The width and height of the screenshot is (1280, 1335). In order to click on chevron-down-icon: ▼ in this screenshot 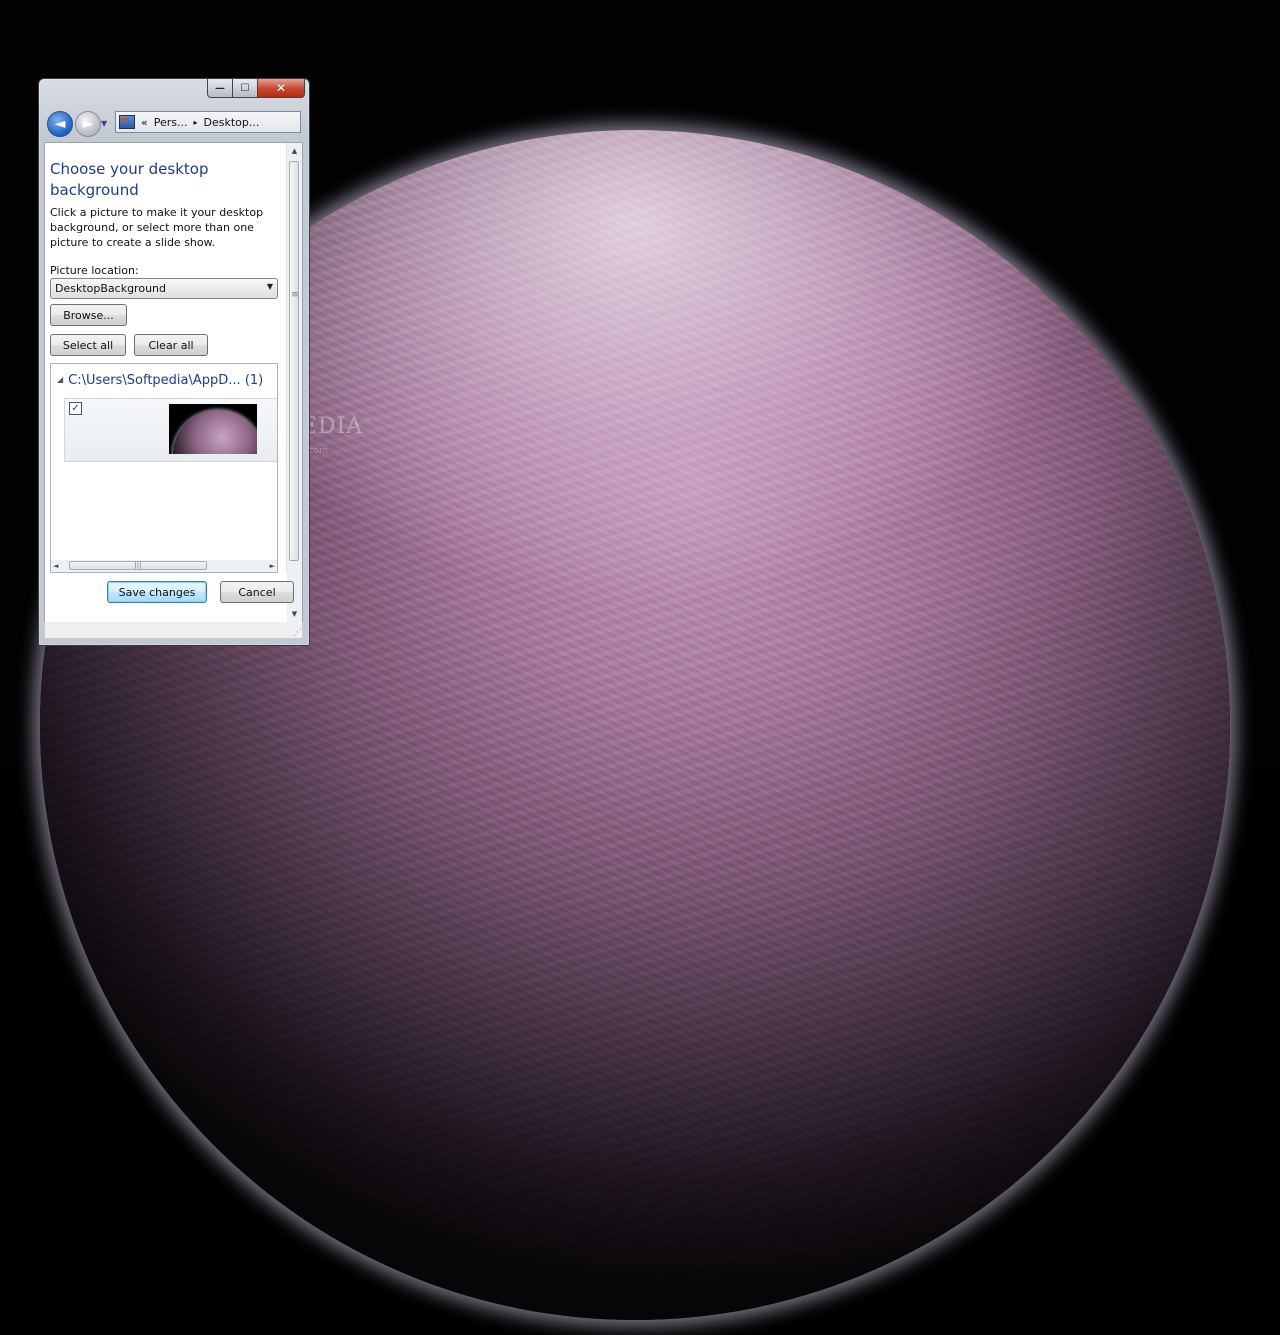, I will do `click(104, 123)`.